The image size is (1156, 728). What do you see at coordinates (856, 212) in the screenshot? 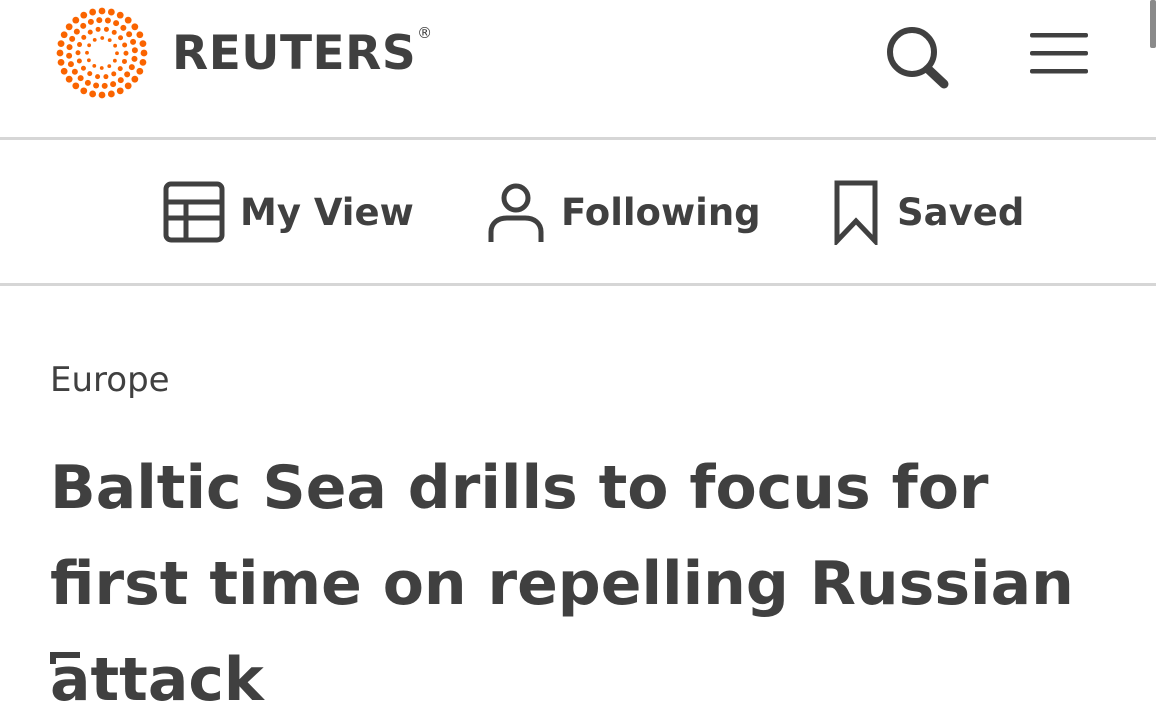
I see `bookmark-icon` at bounding box center [856, 212].